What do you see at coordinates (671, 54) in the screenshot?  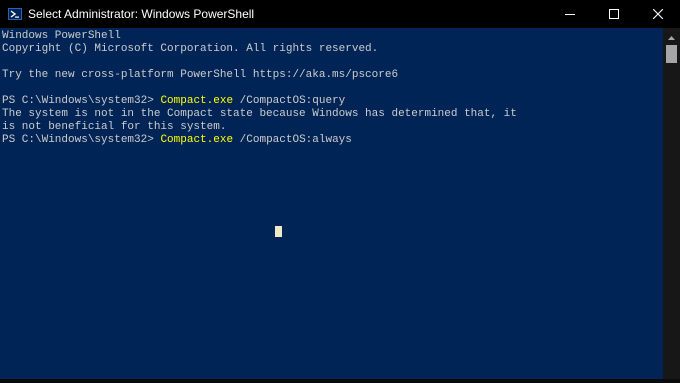 I see `scroll-thumb` at bounding box center [671, 54].